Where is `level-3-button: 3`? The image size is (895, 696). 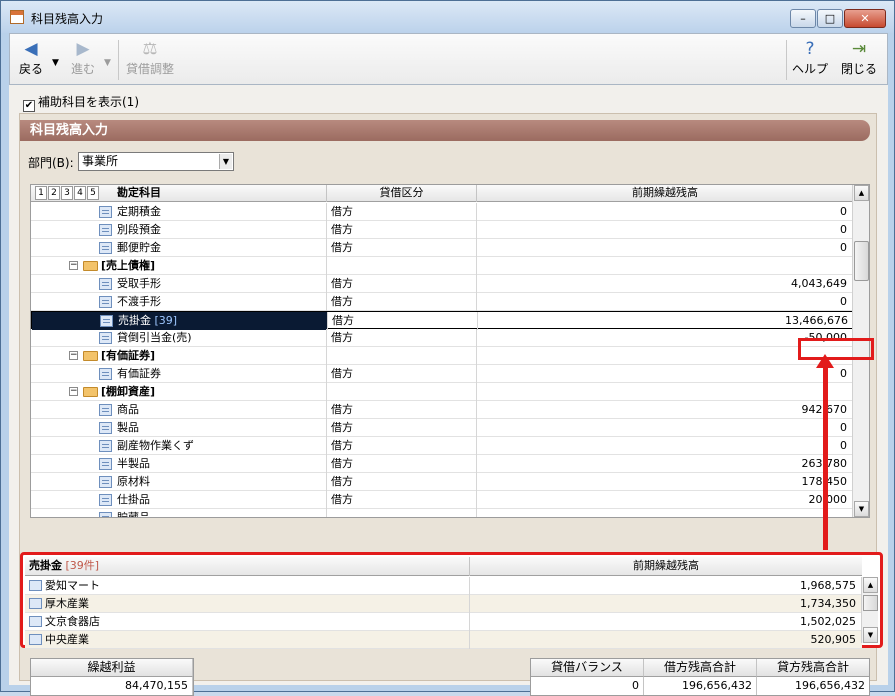 level-3-button: 3 is located at coordinates (67, 193).